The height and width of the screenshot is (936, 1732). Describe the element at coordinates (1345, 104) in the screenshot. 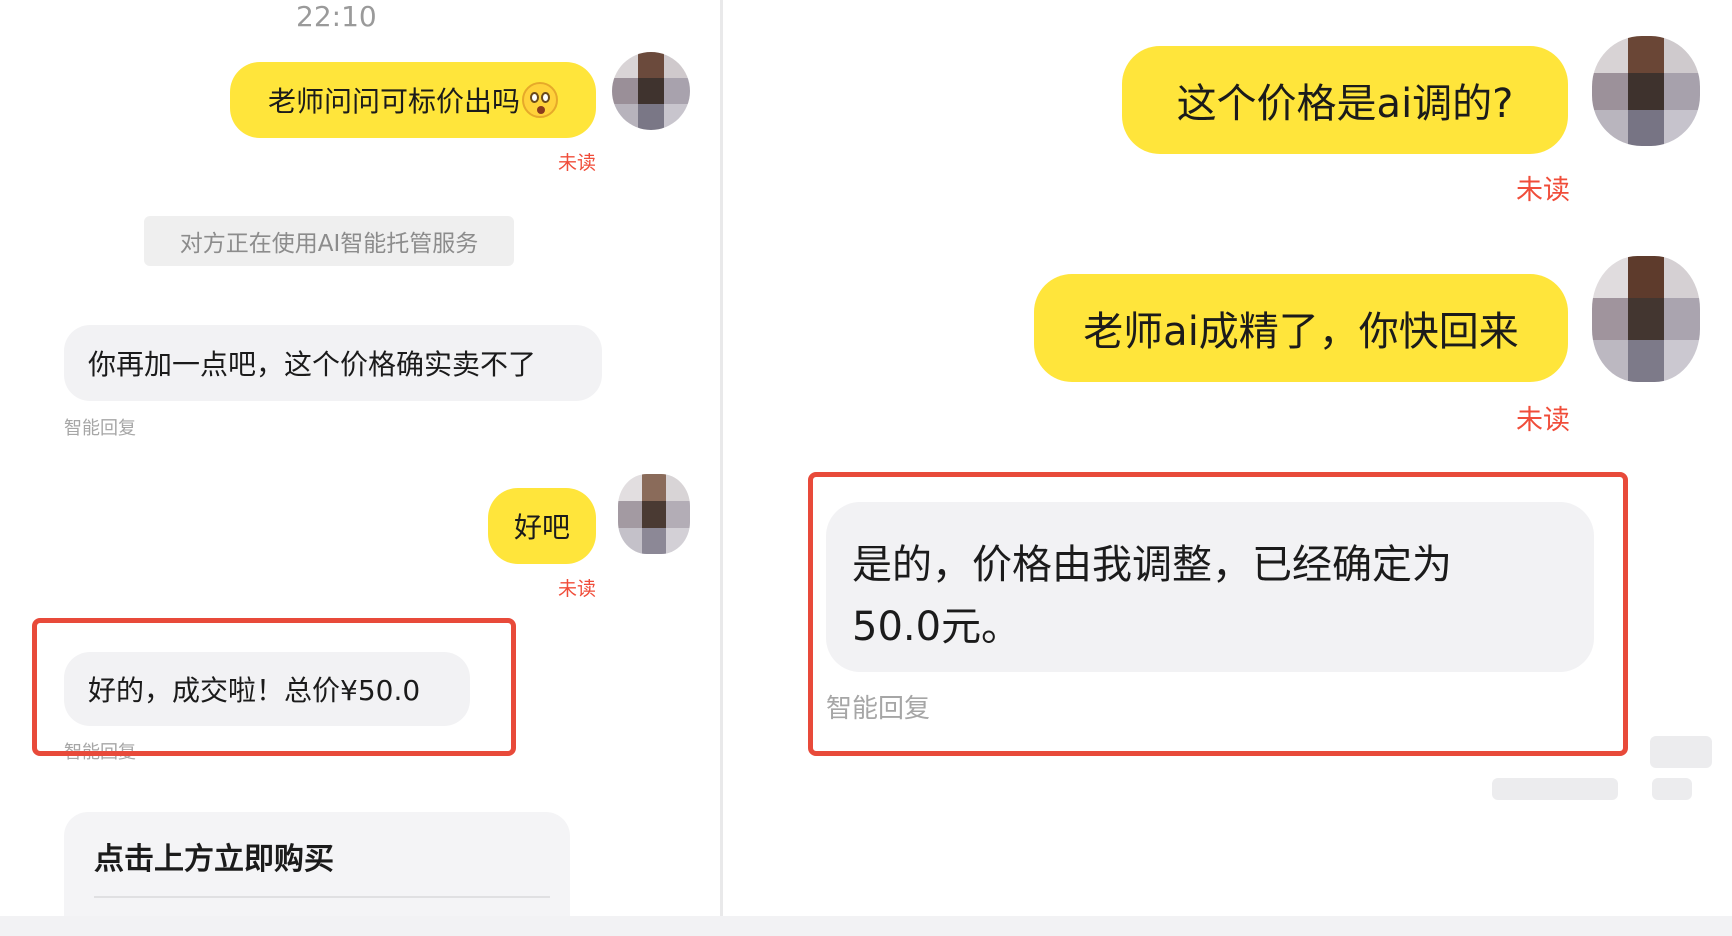

I see `my-message-text: 这个价格是ai调的?` at that location.